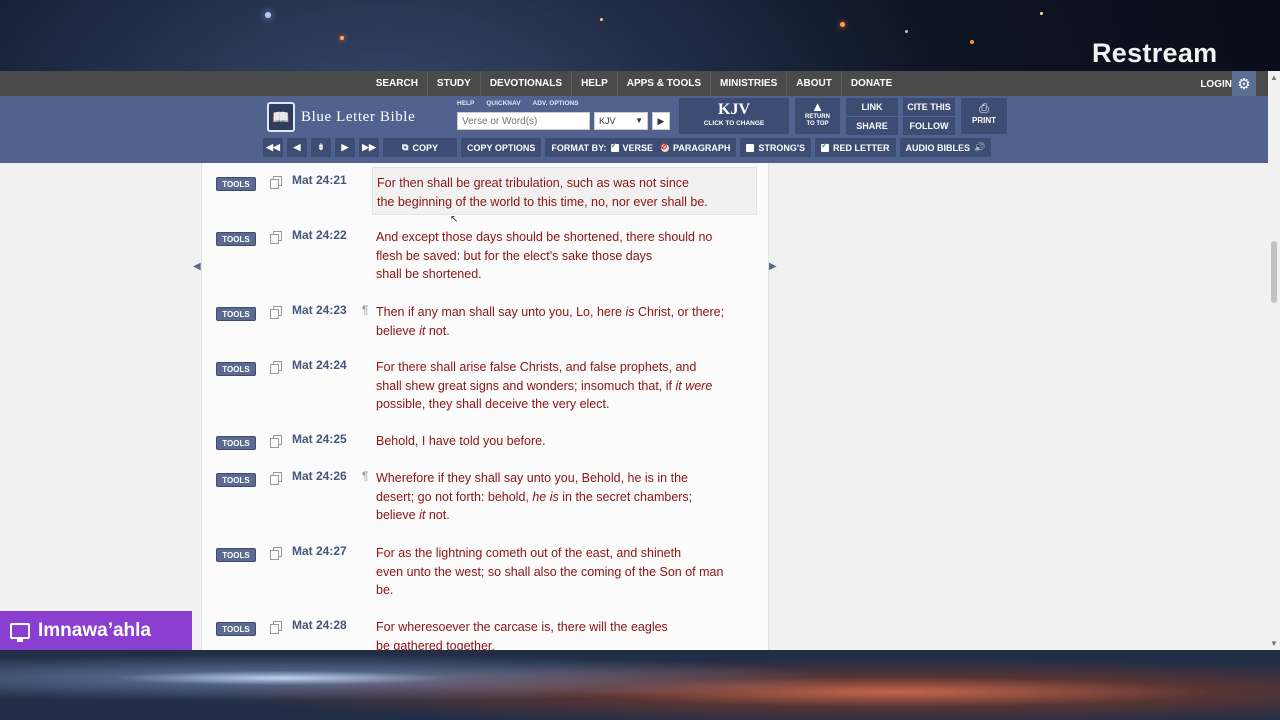 This screenshot has width=1280, height=720. What do you see at coordinates (319, 439) in the screenshot?
I see `verse-reference: Mat 24:25` at bounding box center [319, 439].